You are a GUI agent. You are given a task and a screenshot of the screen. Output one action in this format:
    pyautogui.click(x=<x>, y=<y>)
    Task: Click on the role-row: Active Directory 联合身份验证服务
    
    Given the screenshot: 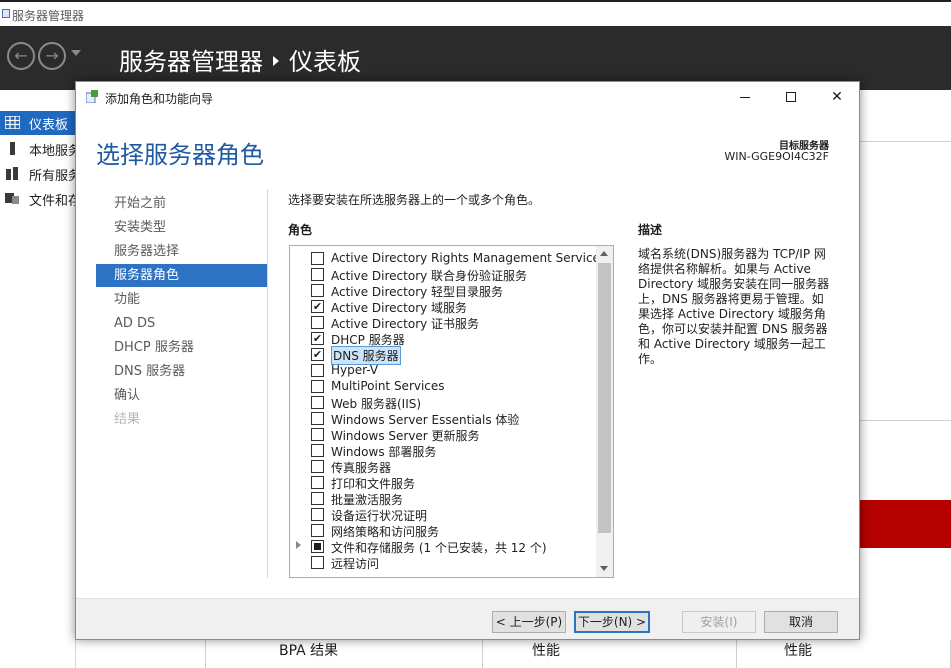 What is the action you would take?
    pyautogui.click(x=443, y=274)
    